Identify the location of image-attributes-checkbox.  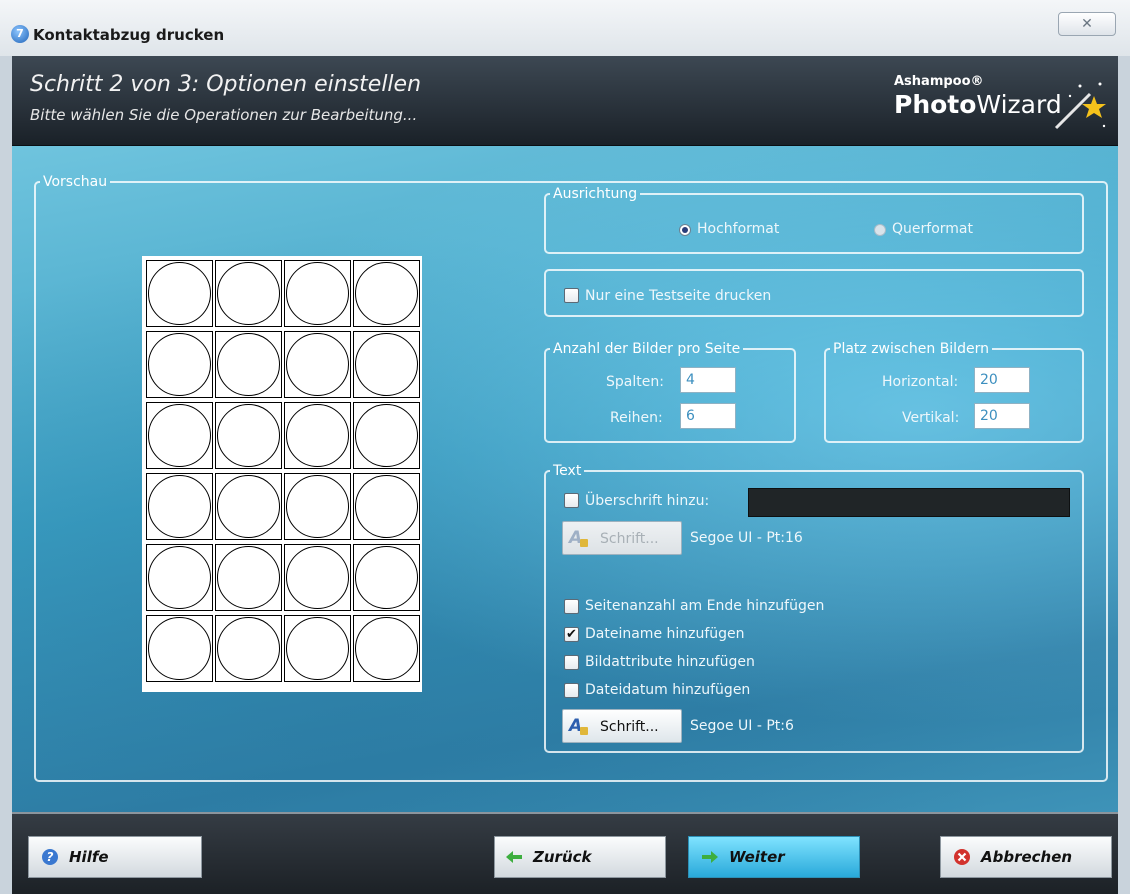
(571, 662).